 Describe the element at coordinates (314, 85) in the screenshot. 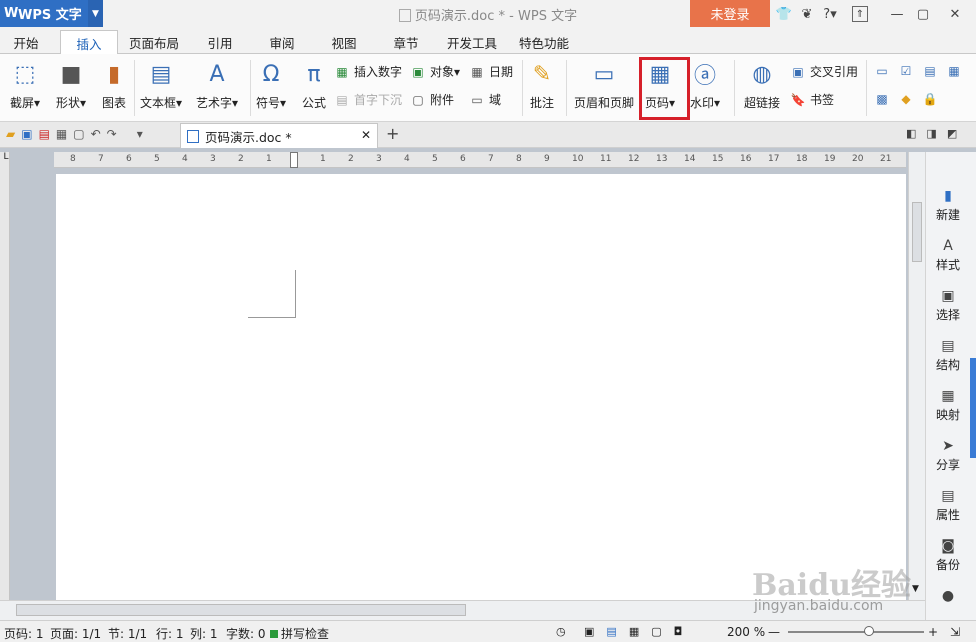

I see `formula-button: π 公式` at that location.